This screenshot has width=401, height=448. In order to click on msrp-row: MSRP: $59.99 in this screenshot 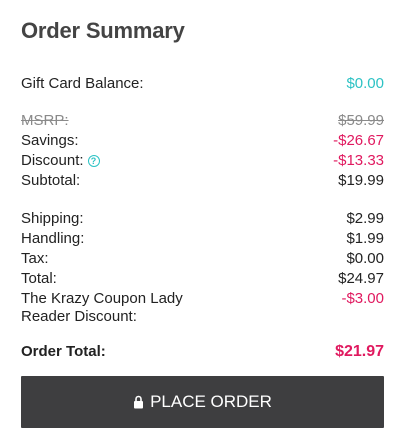, I will do `click(202, 121)`.